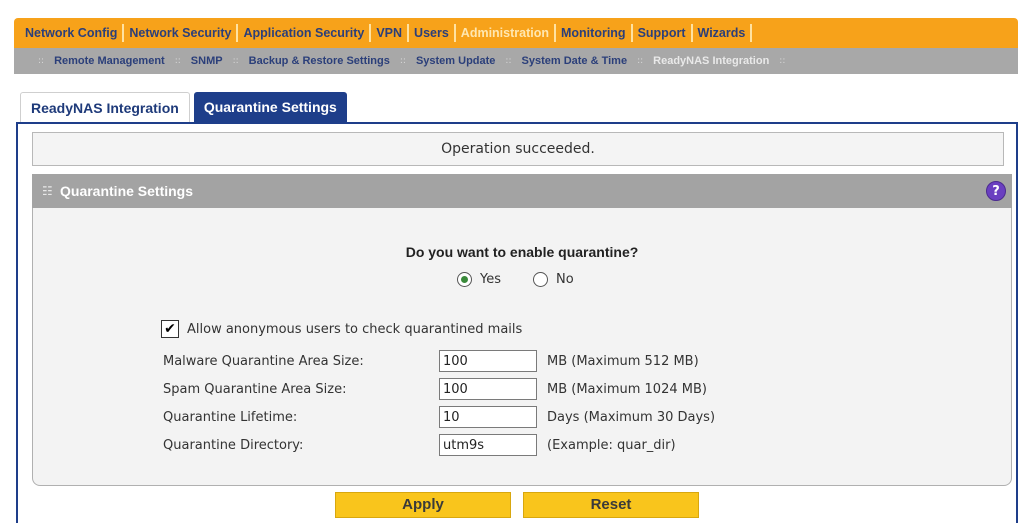  What do you see at coordinates (722, 33) in the screenshot?
I see `nav-wizards: Wizards` at bounding box center [722, 33].